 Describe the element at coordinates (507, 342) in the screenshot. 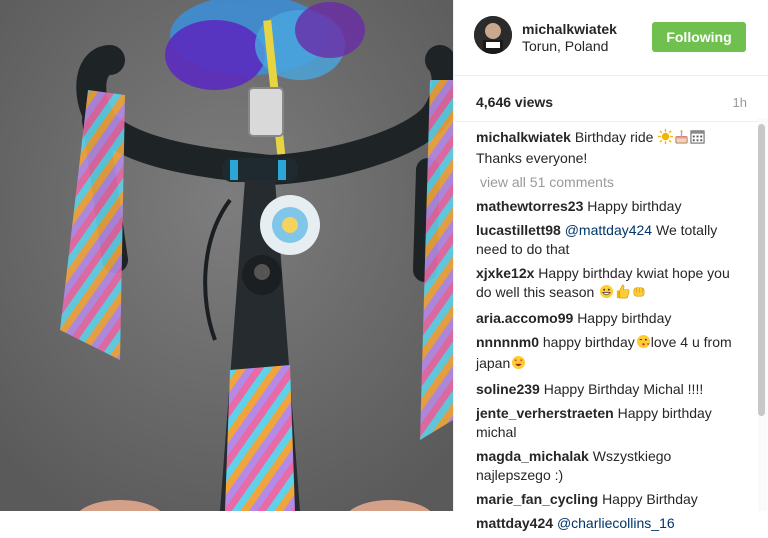

I see `comment-username: nnnnnm0` at that location.